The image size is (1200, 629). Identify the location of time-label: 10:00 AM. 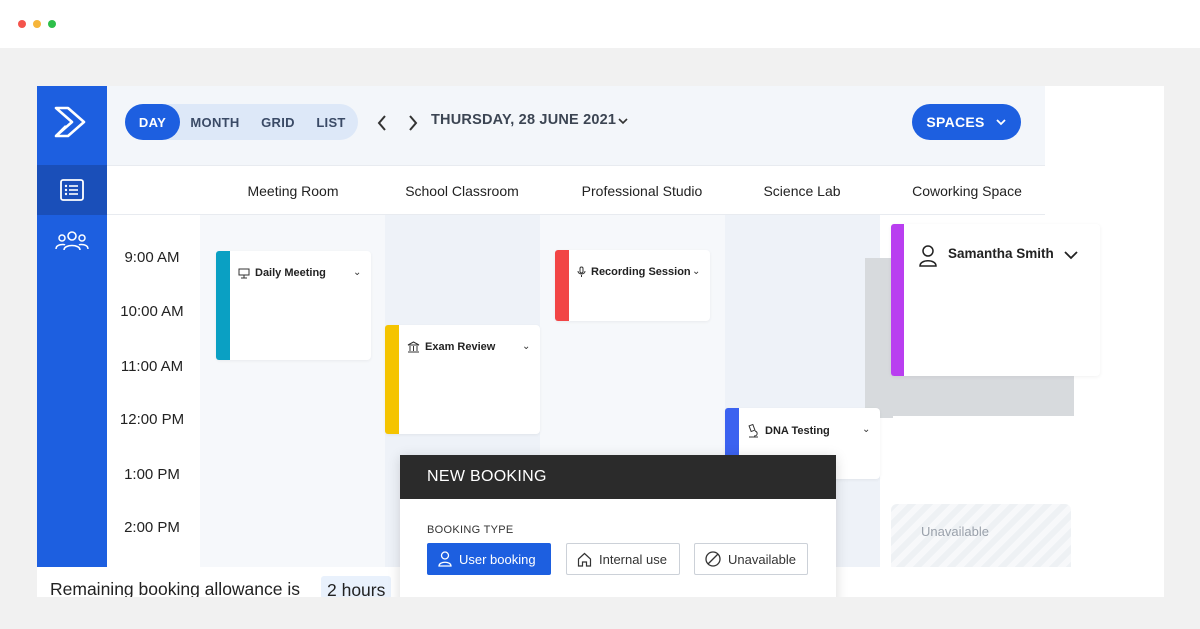
(152, 311).